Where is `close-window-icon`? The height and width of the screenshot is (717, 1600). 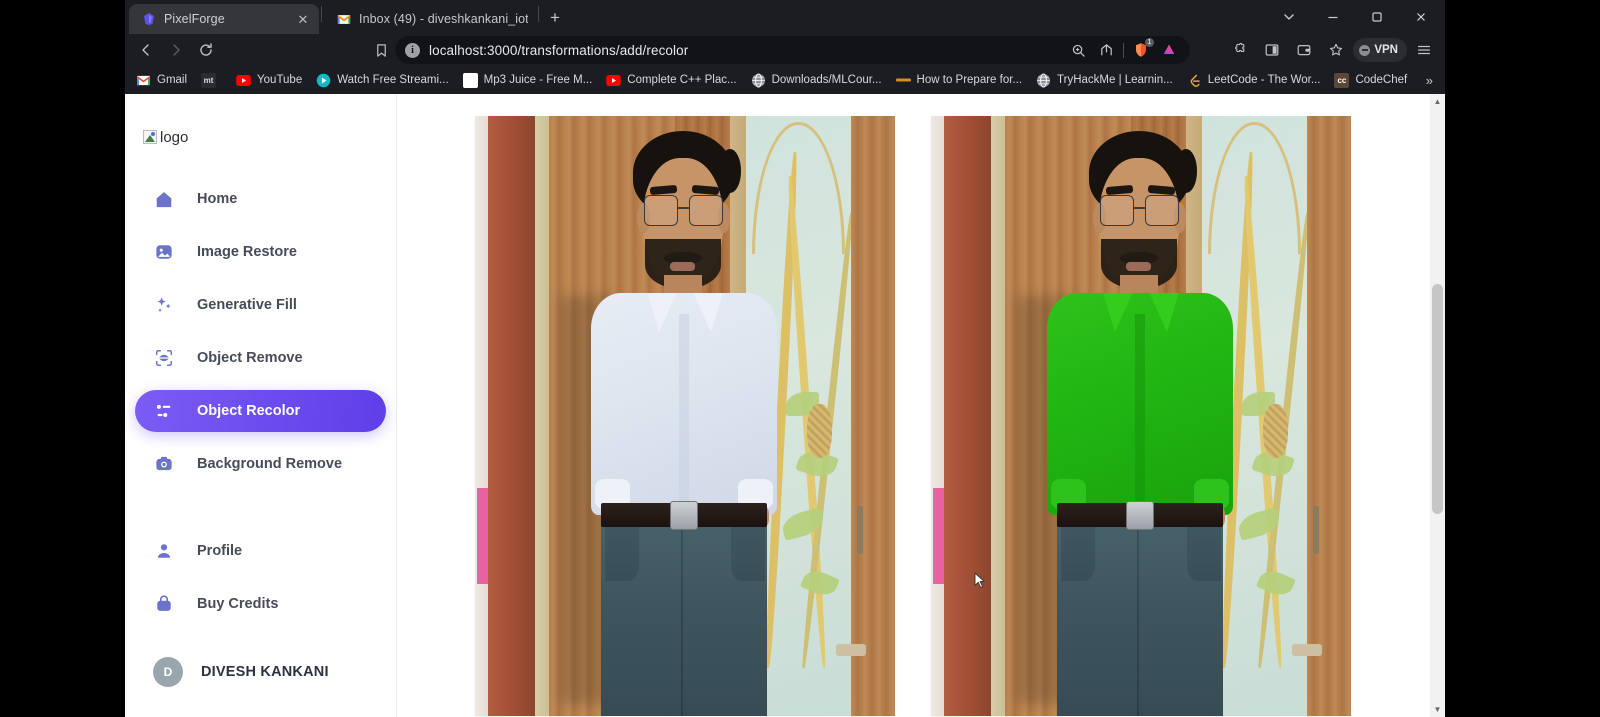 close-window-icon is located at coordinates (1421, 17).